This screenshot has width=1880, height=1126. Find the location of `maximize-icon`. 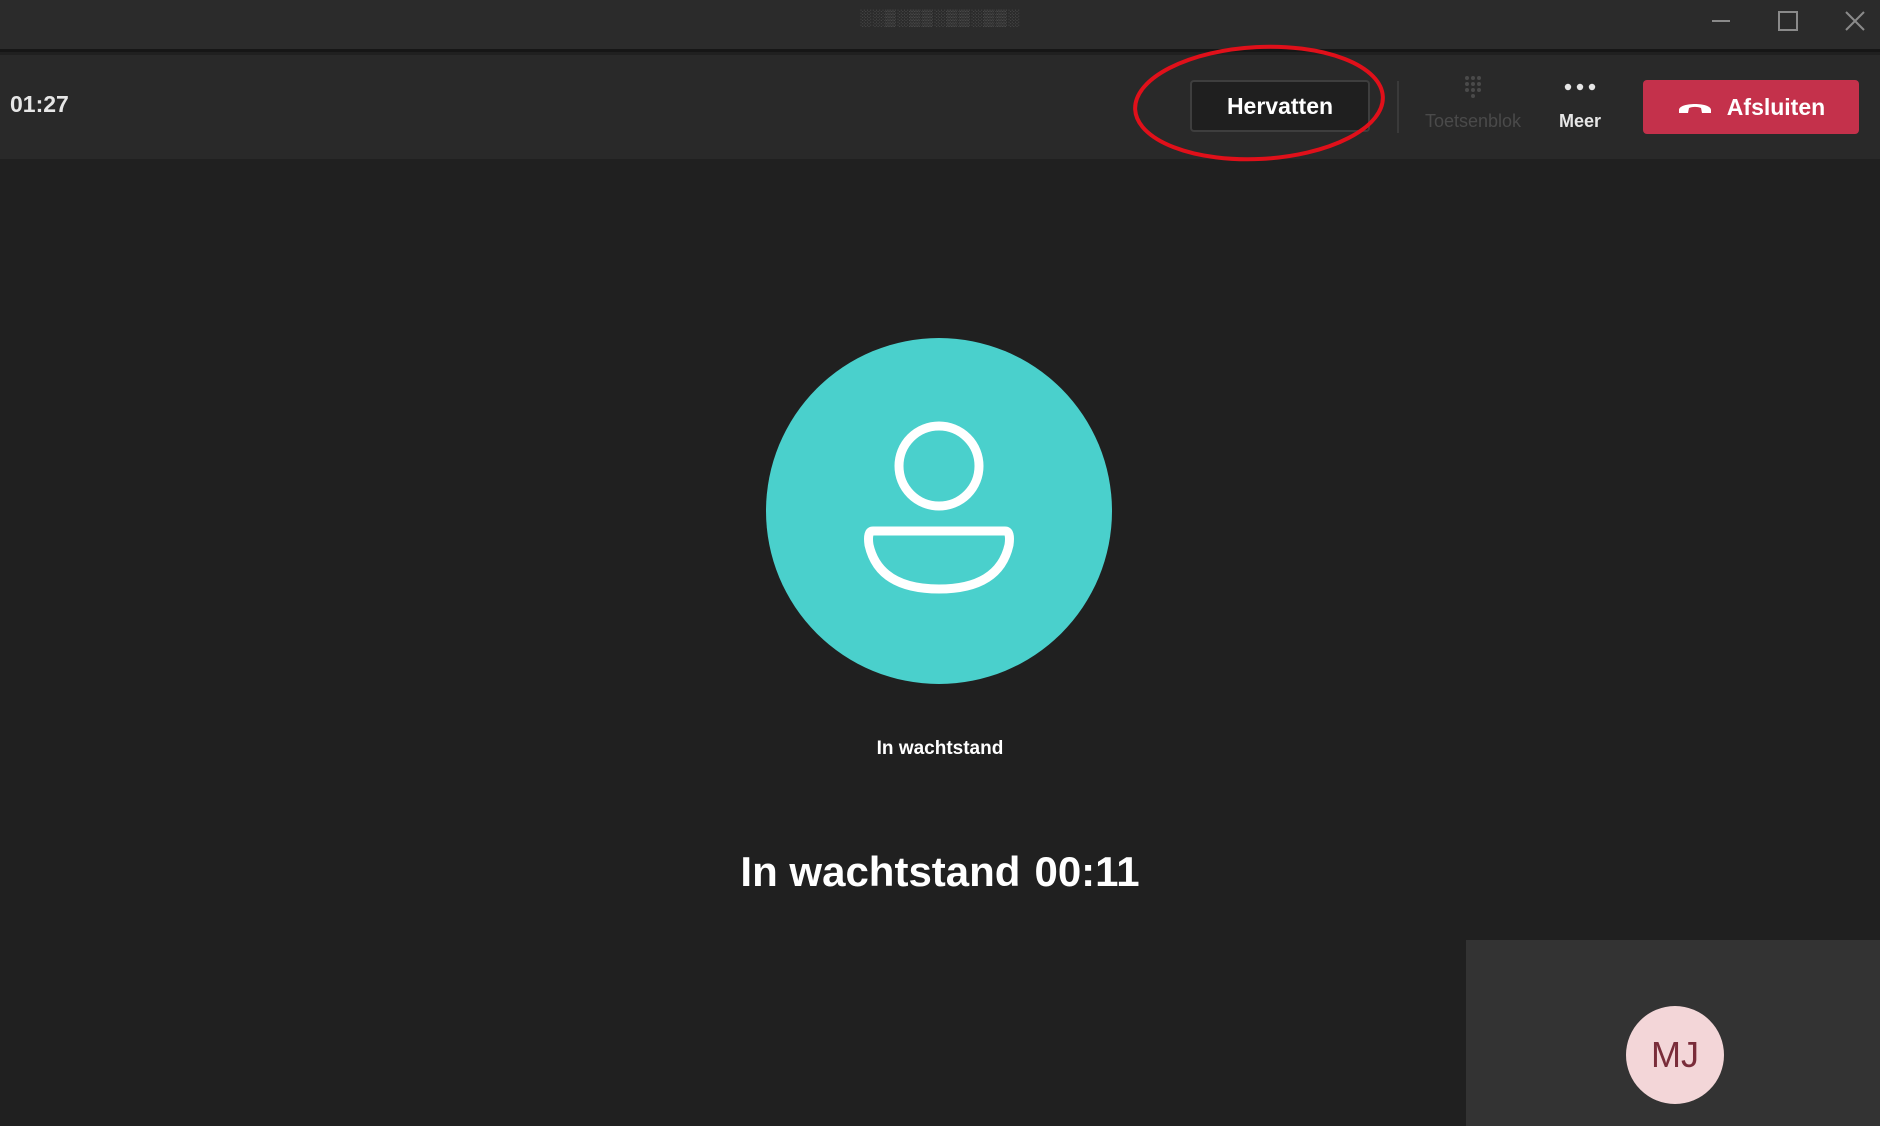

maximize-icon is located at coordinates (1788, 21).